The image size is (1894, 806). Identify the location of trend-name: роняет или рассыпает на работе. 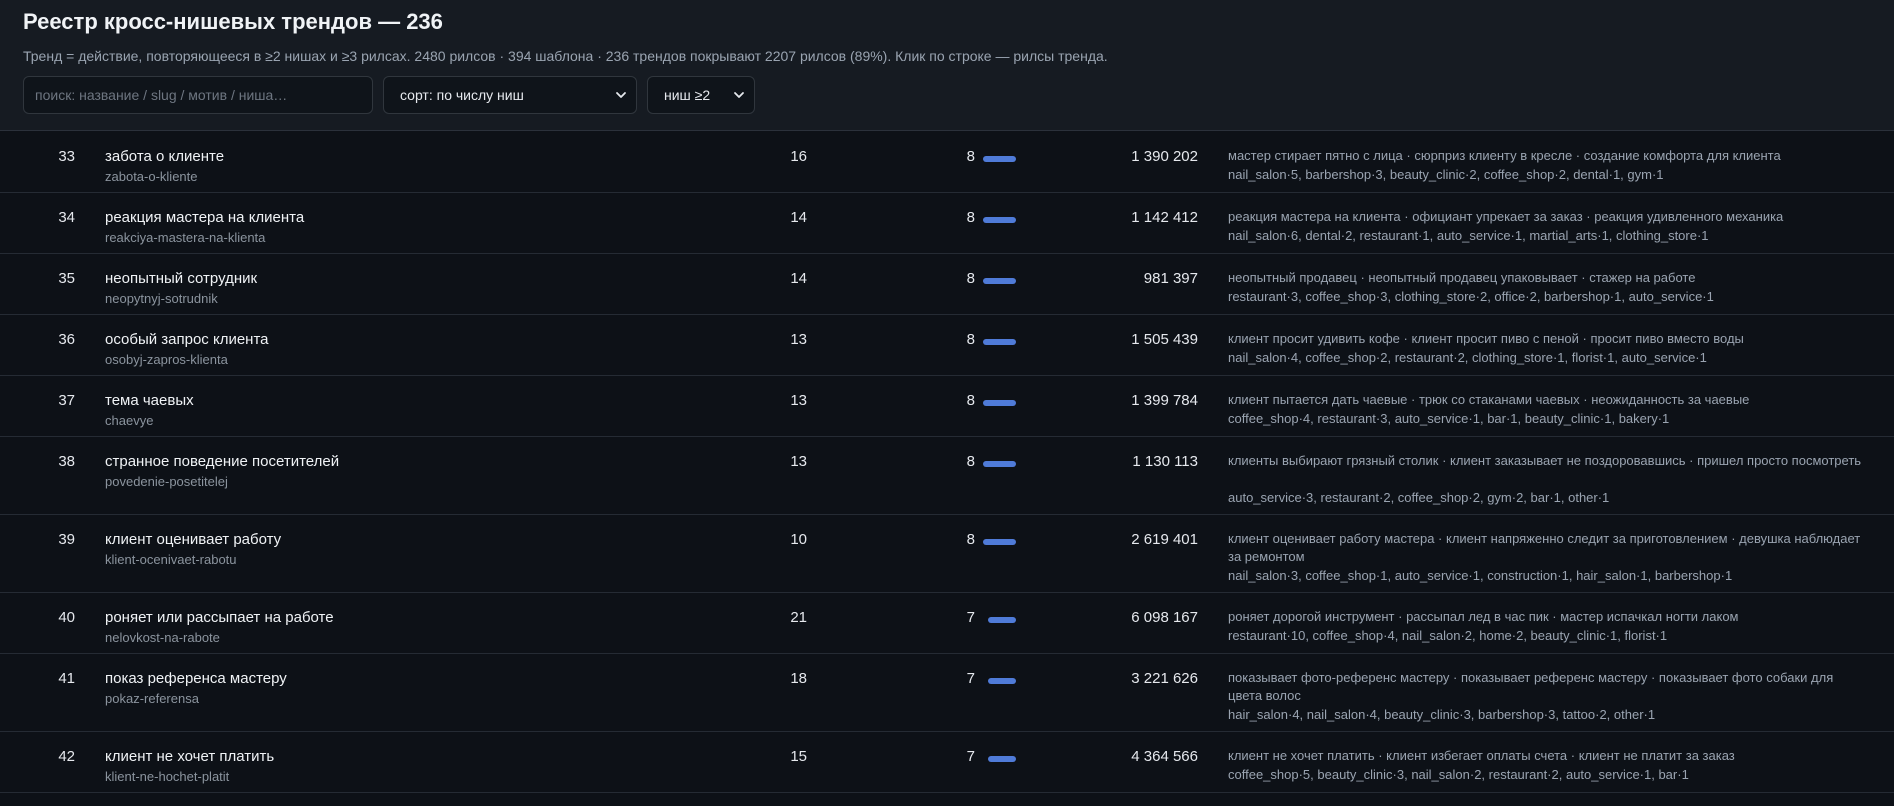
(219, 617).